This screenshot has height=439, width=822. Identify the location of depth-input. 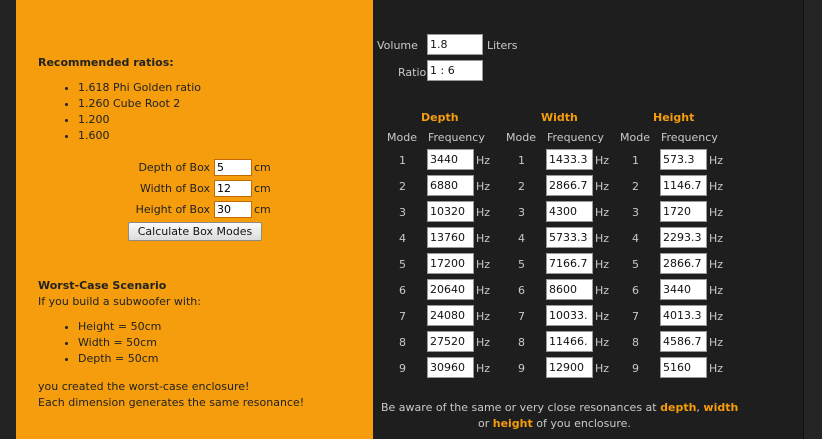
(233, 167).